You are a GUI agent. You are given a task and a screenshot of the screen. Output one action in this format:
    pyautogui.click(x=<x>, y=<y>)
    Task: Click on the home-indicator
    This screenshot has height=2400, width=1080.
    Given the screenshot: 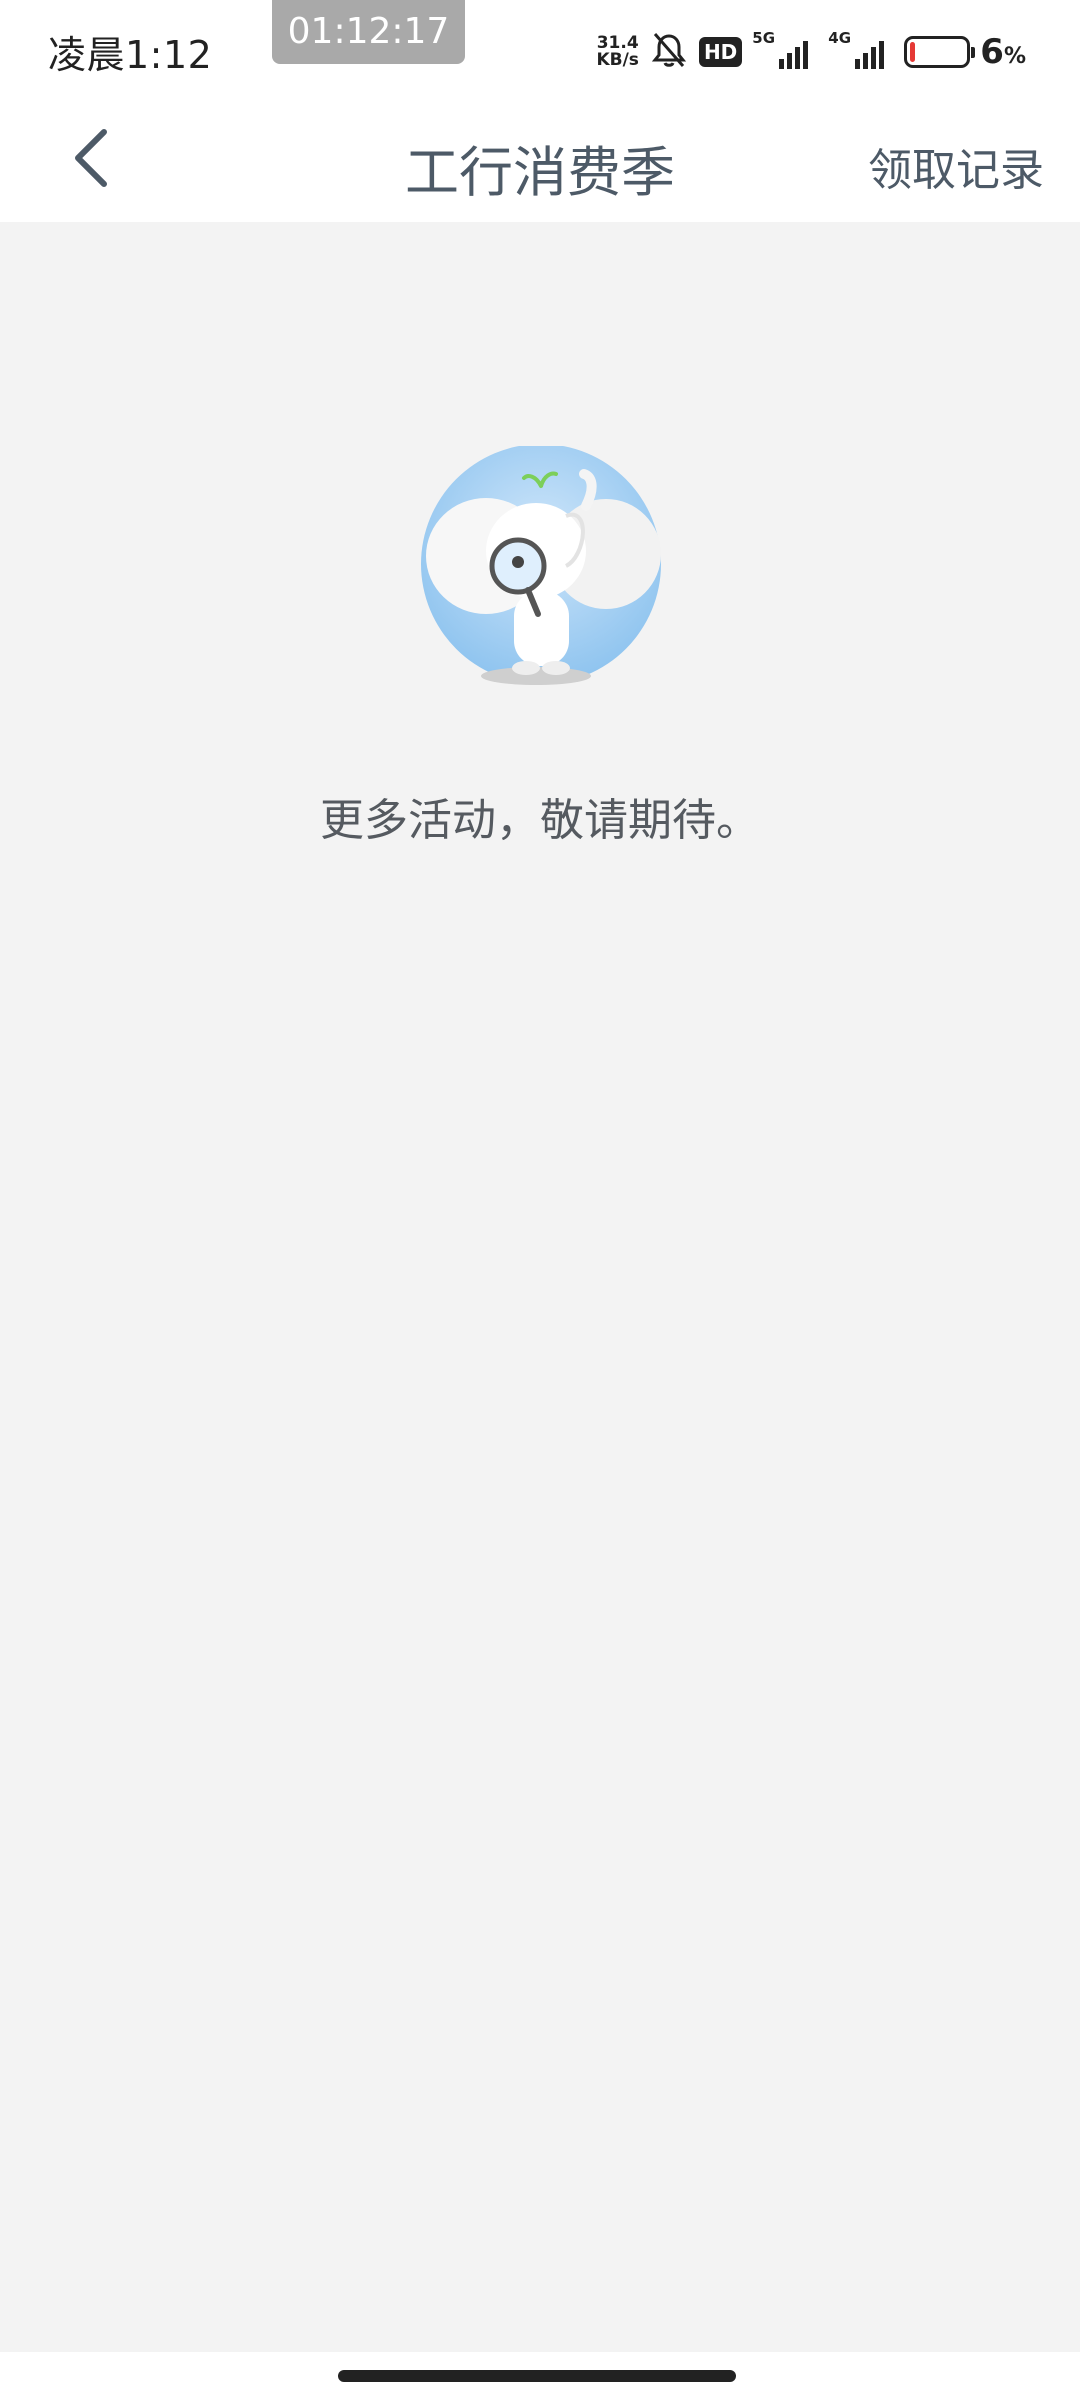 What is the action you would take?
    pyautogui.click(x=537, y=2376)
    